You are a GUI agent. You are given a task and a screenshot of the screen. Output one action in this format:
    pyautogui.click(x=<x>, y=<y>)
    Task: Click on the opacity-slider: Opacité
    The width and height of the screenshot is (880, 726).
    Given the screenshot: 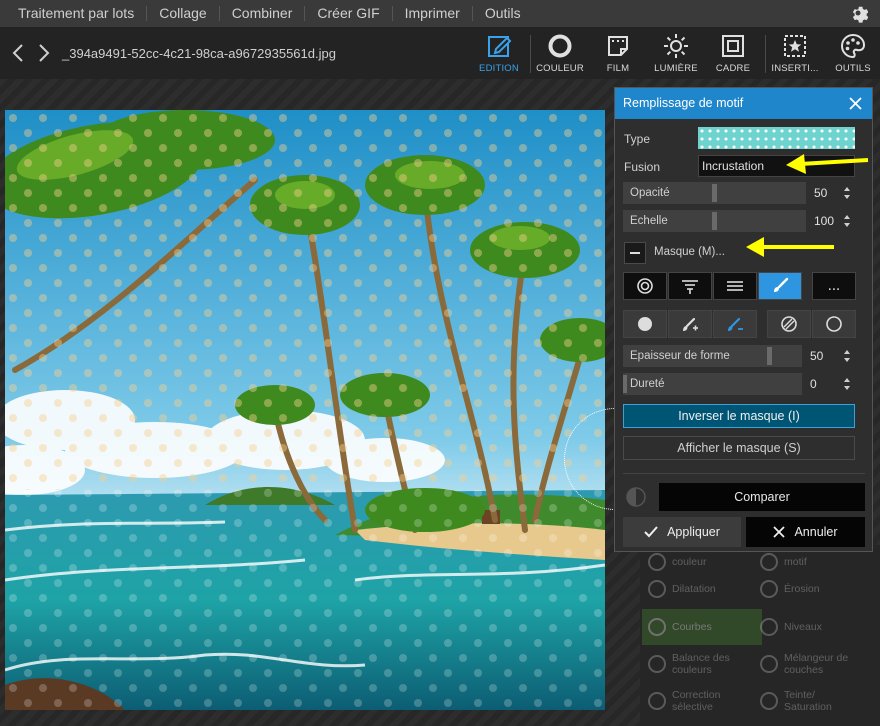 What is the action you would take?
    pyautogui.click(x=714, y=193)
    